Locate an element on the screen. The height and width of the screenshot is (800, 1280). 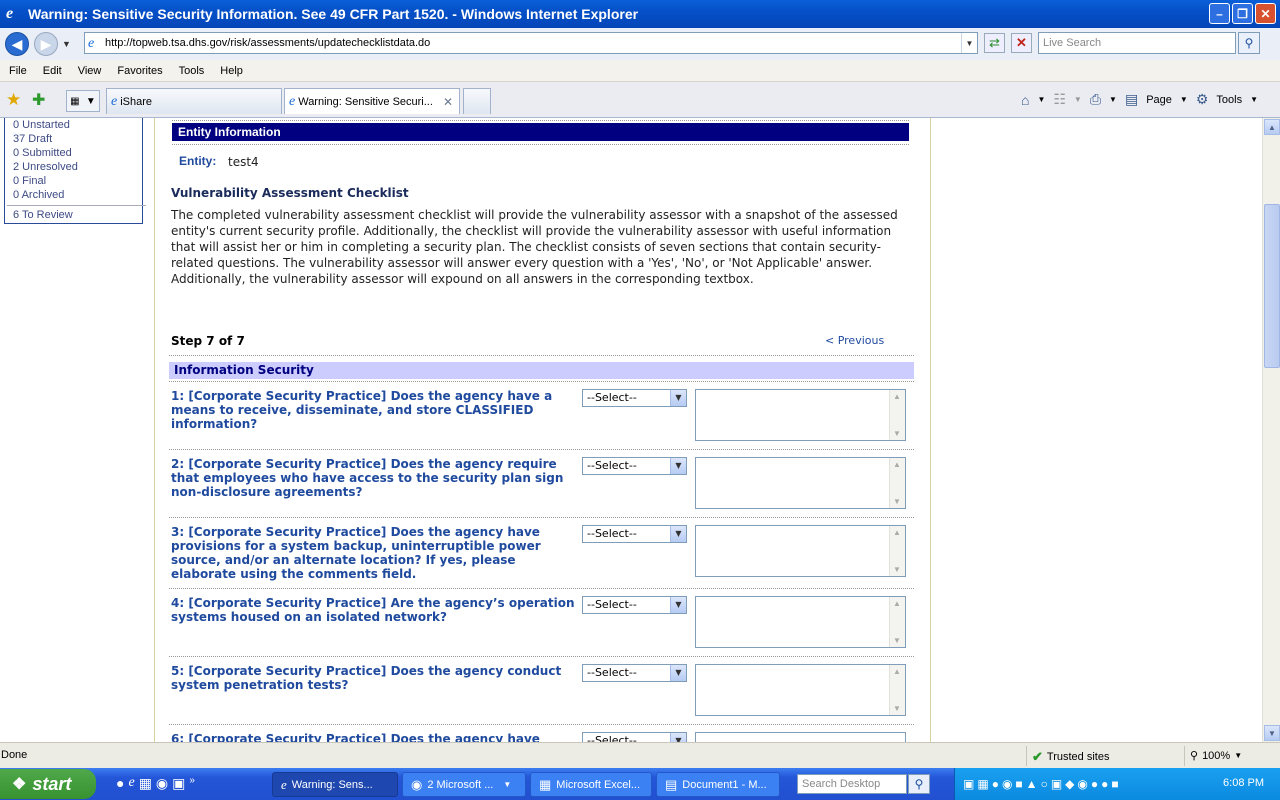
search-icon: ⚲ is located at coordinates (1249, 43).